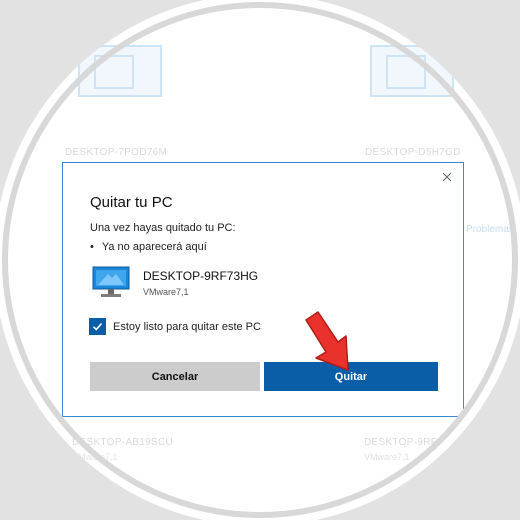  What do you see at coordinates (163, 228) in the screenshot?
I see `dialog-subtitle: Una vez hayas quitado tu PC:` at bounding box center [163, 228].